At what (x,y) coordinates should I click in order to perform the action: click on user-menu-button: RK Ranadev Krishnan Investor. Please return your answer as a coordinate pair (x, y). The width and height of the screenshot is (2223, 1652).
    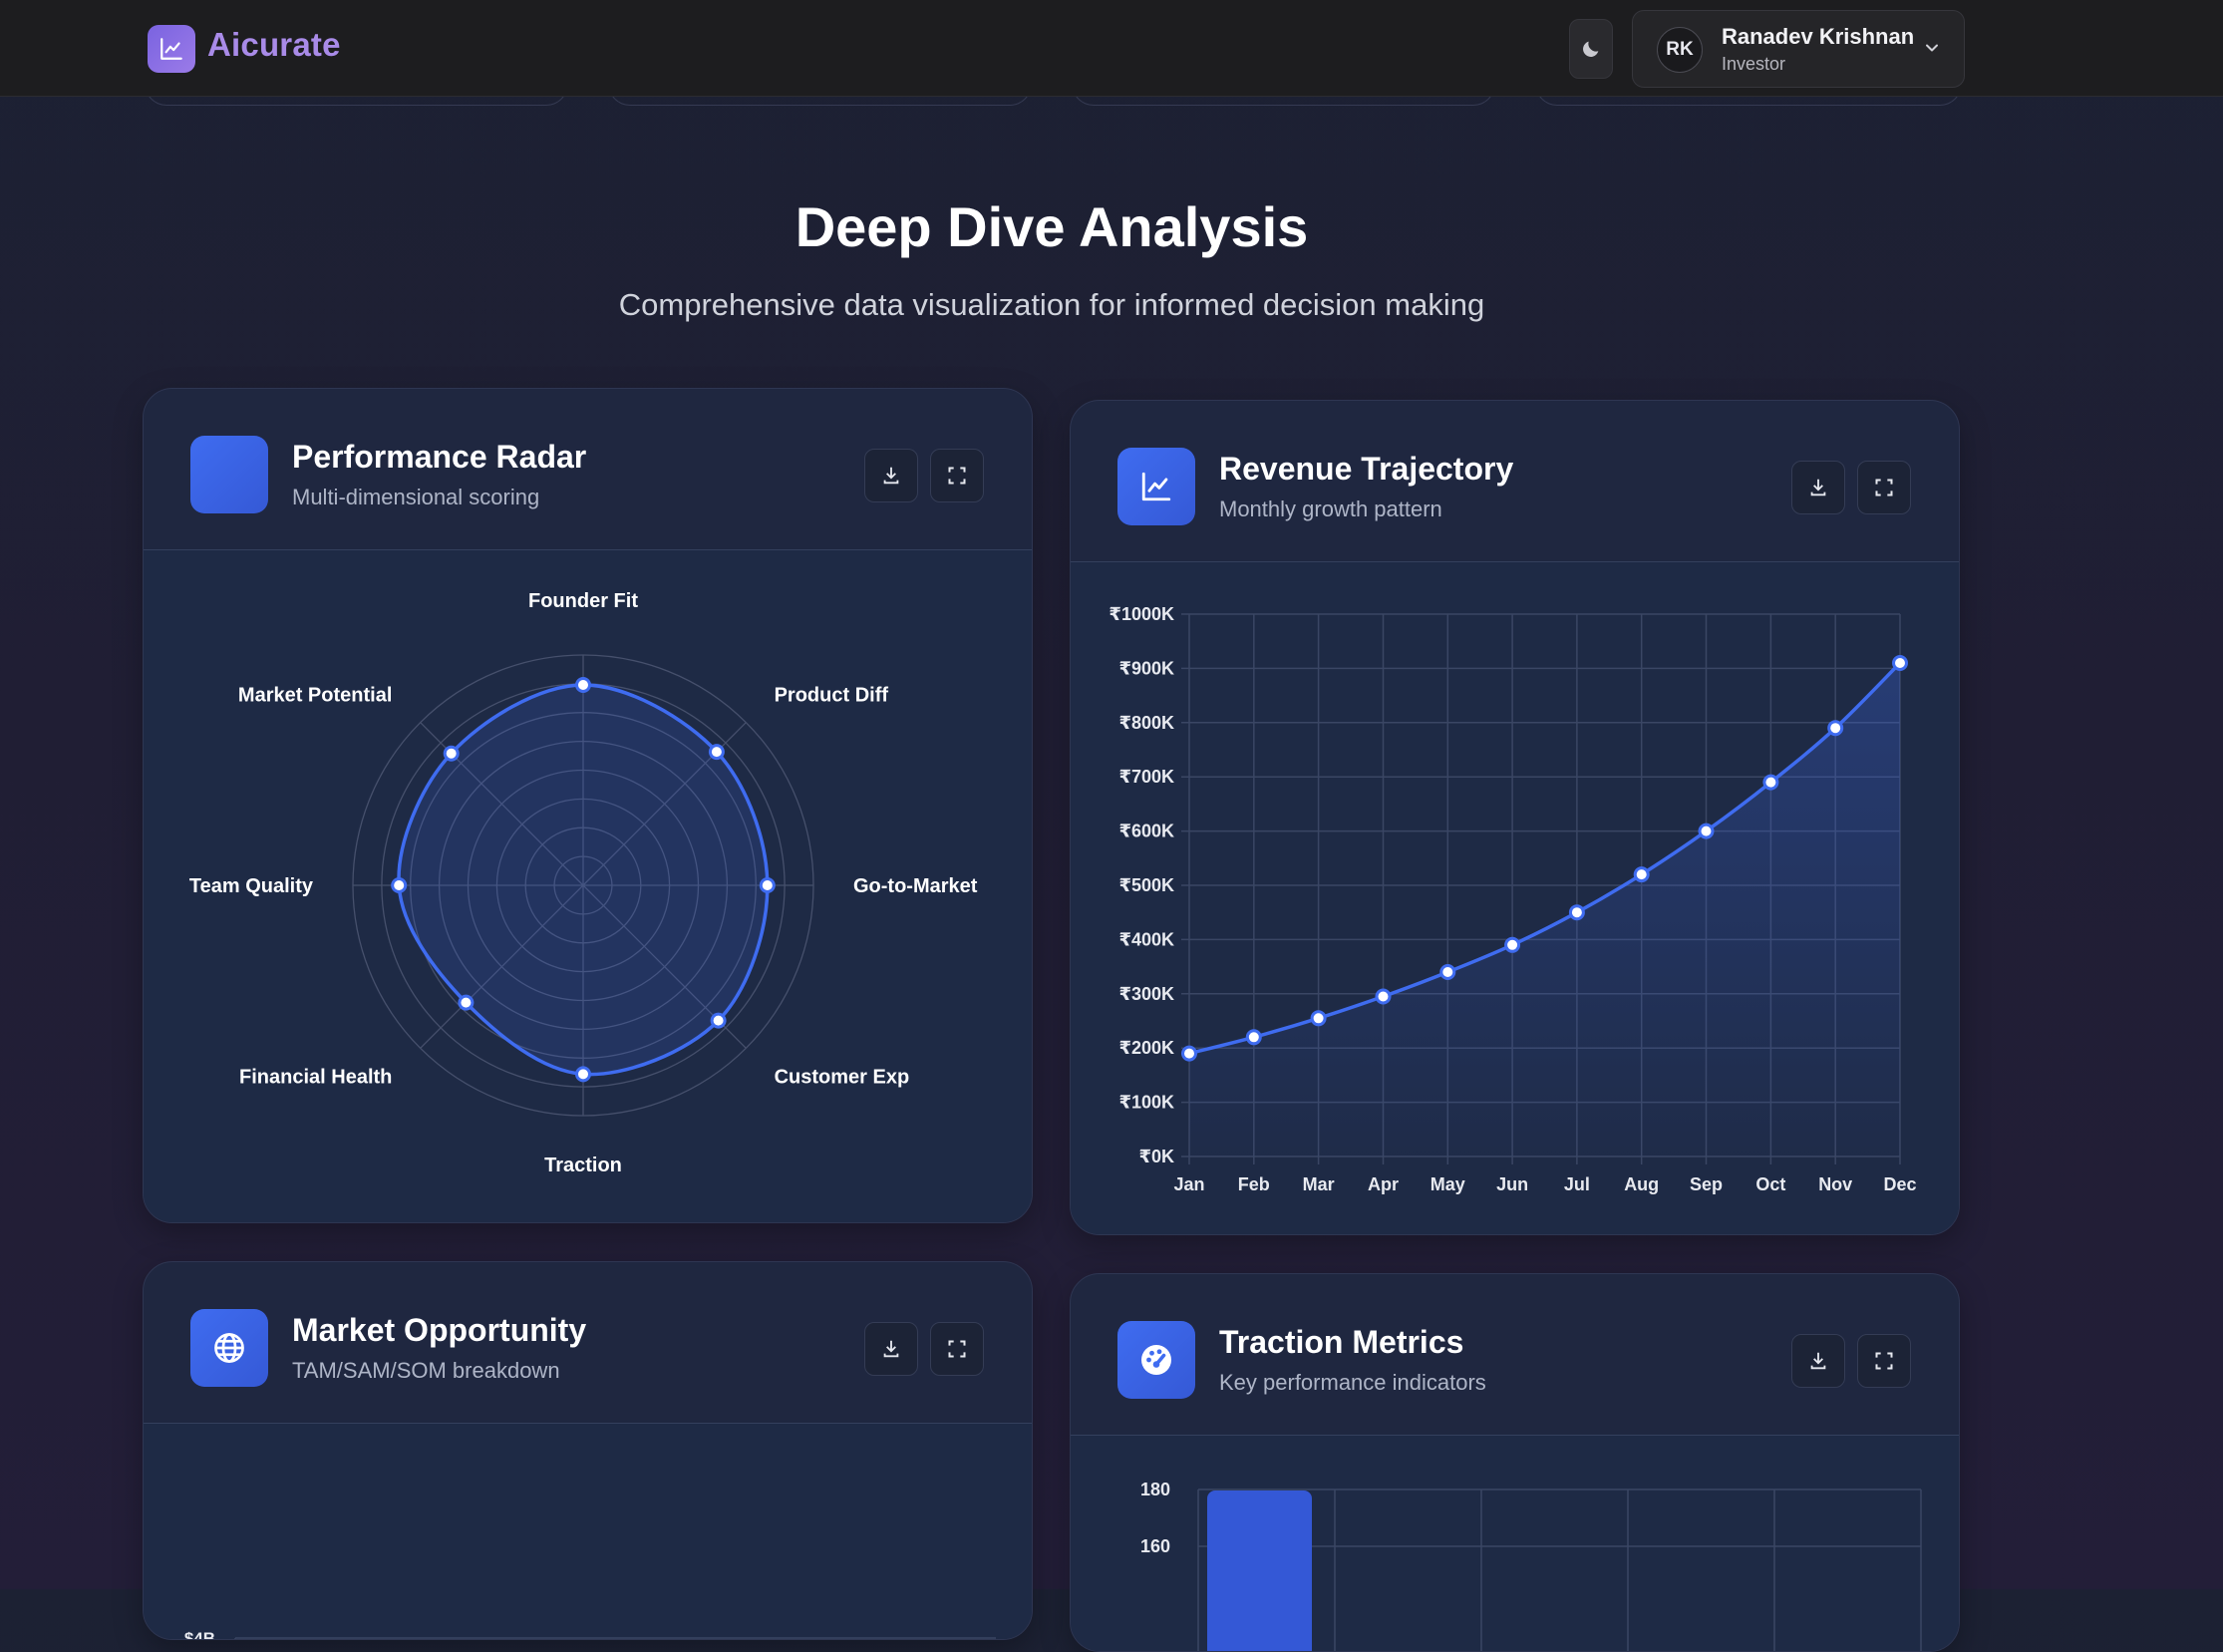
    Looking at the image, I should click on (1798, 49).